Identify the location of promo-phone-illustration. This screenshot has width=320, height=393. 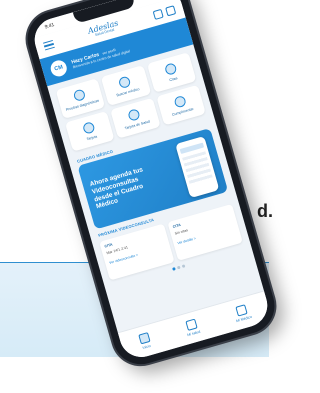
(197, 167).